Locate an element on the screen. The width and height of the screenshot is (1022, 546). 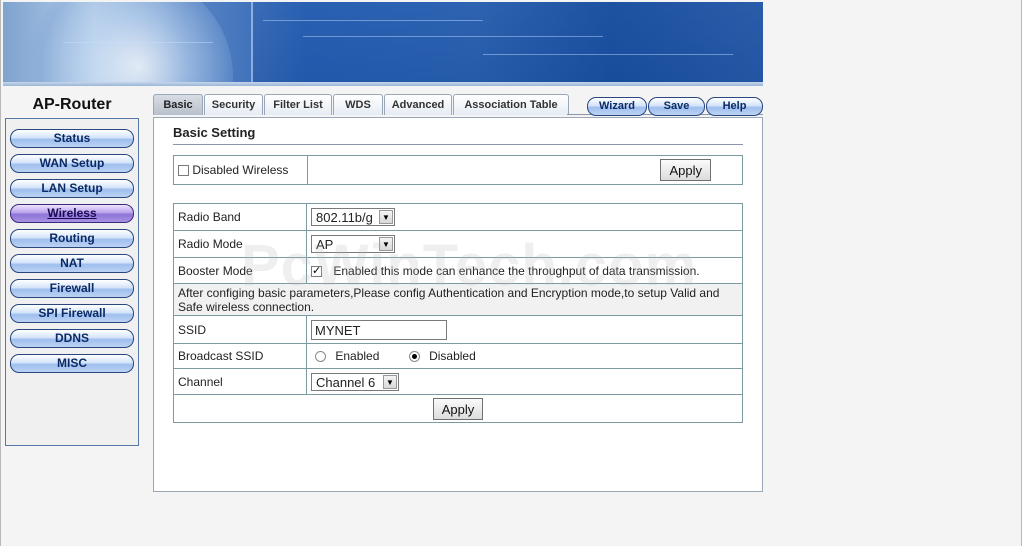
sidebar-item-ddns: DDNS is located at coordinates (72, 338).